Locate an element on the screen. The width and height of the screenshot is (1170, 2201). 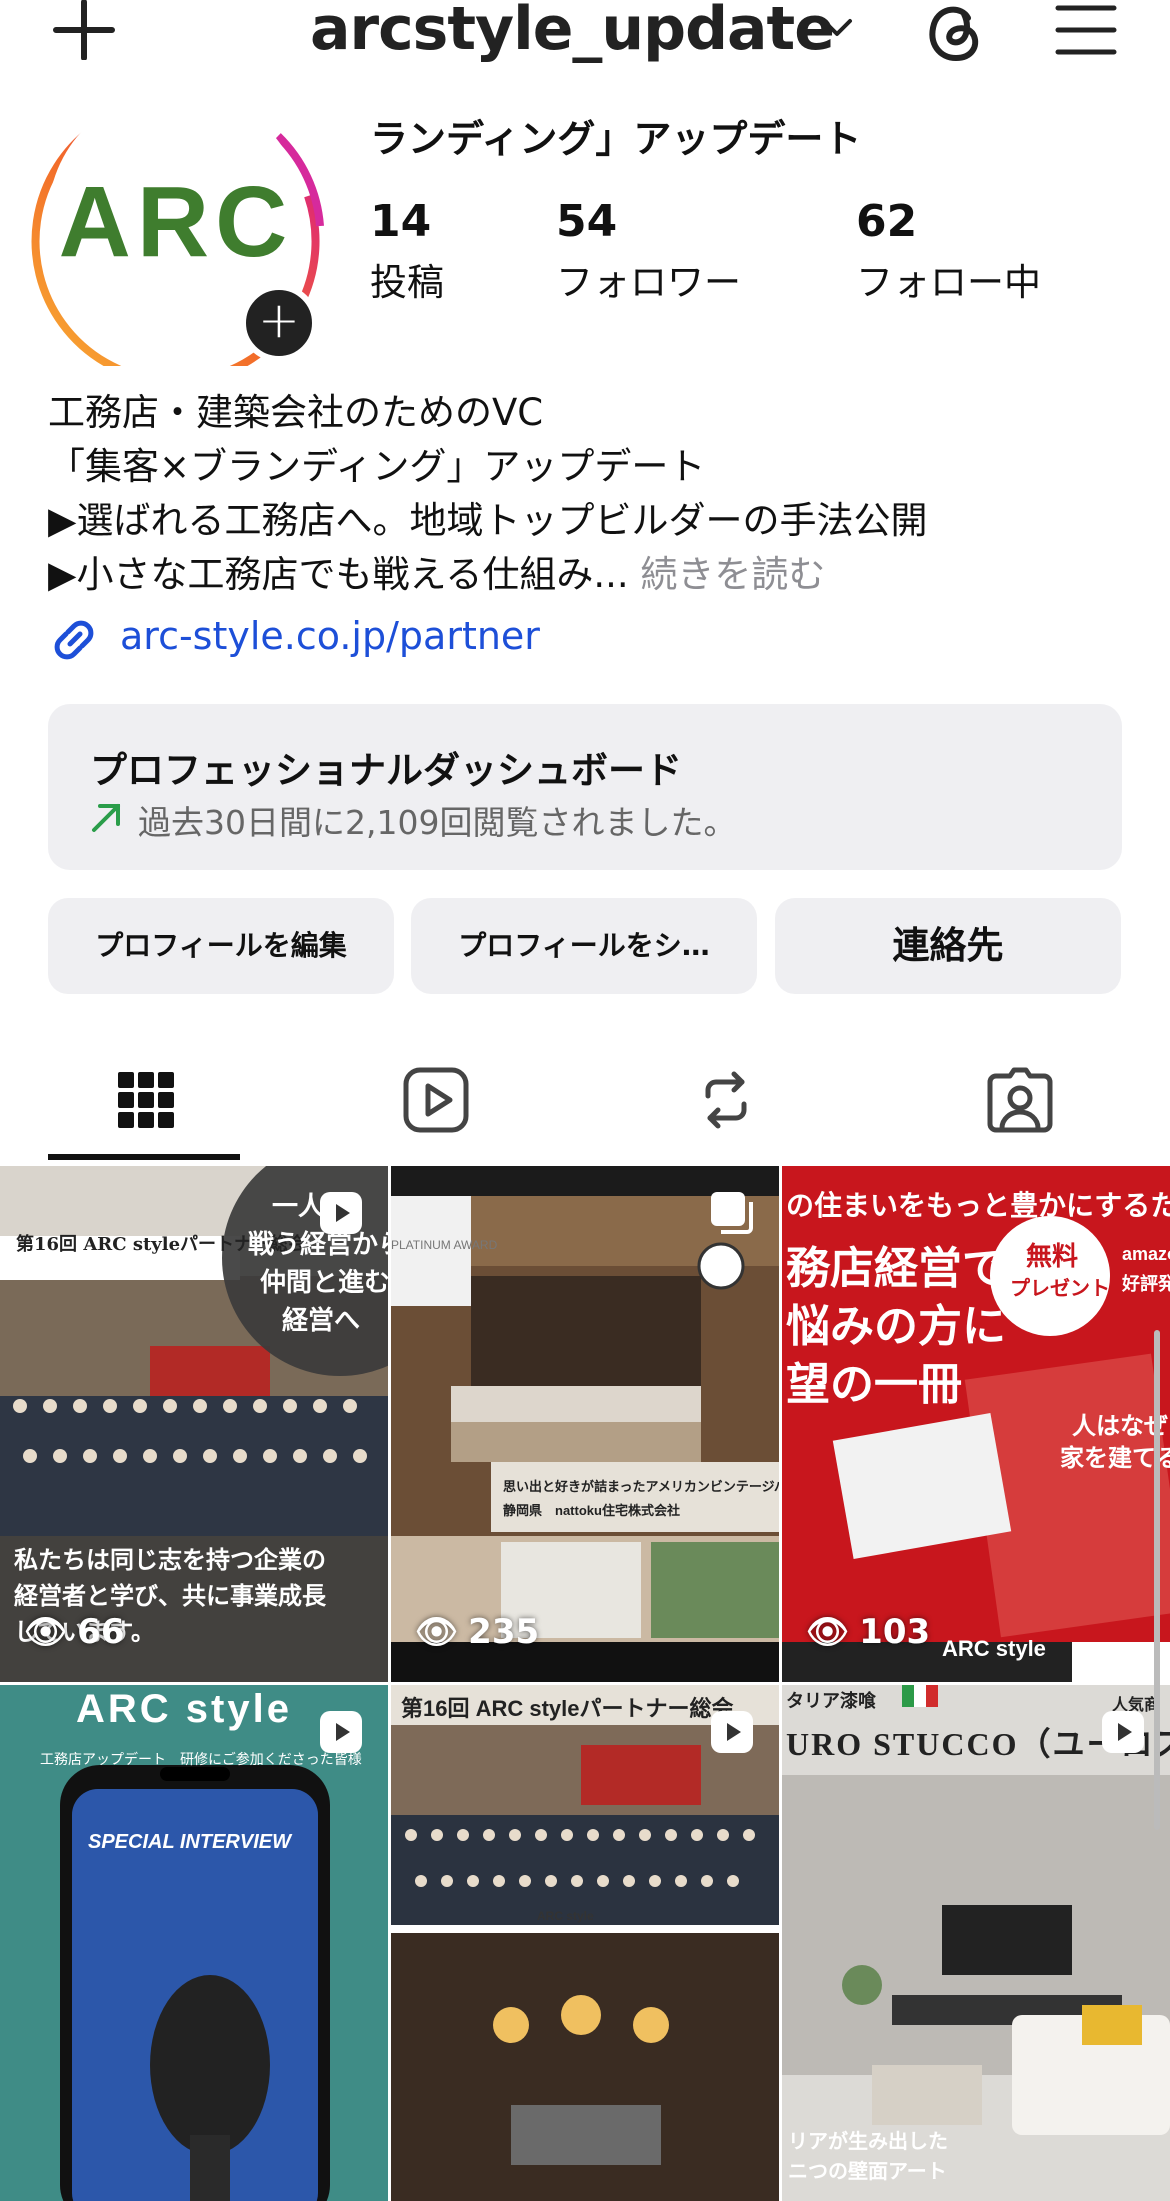
bio-line: ▶選ばれる工務店へ。地域トップビルダーの手法公開 is located at coordinates (488, 520).